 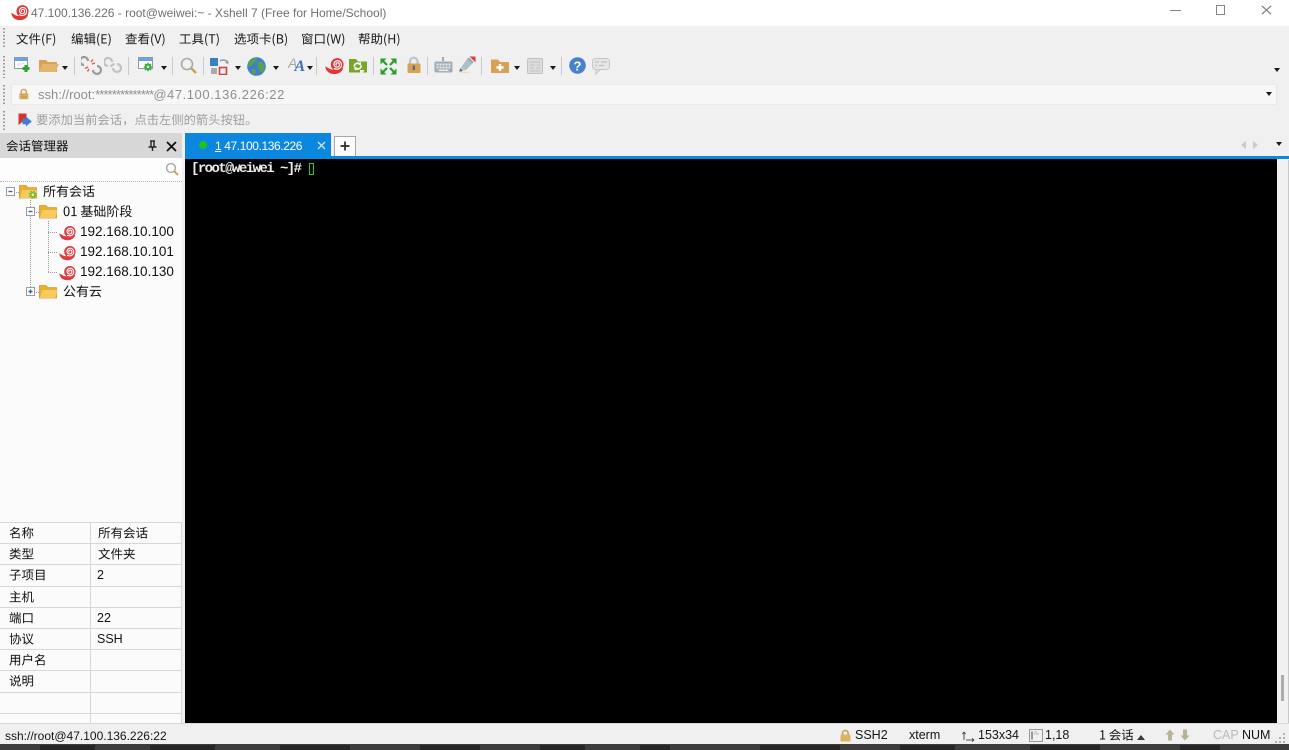 What do you see at coordinates (300, 66) in the screenshot?
I see `svg-text: A` at bounding box center [300, 66].